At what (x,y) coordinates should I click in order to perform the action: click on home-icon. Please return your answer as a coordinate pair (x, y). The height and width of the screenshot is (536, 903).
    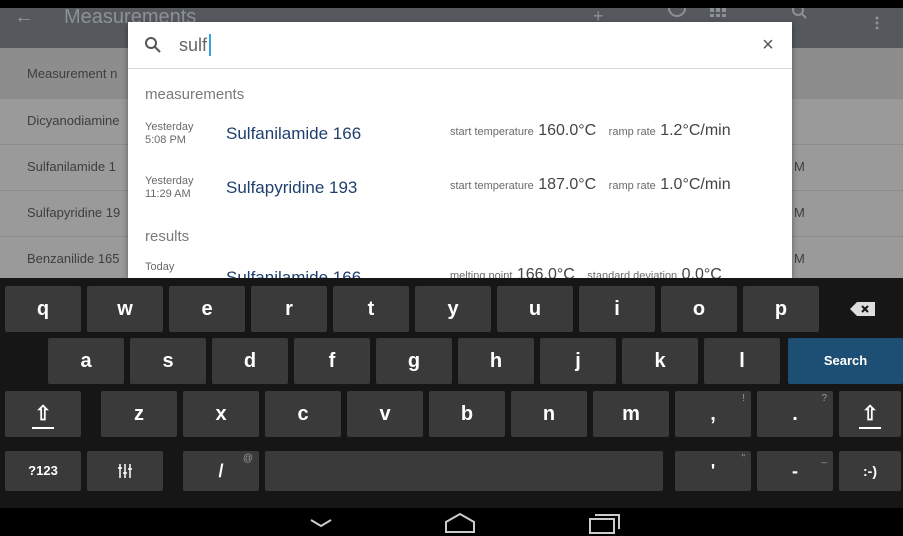
    Looking at the image, I should click on (460, 523).